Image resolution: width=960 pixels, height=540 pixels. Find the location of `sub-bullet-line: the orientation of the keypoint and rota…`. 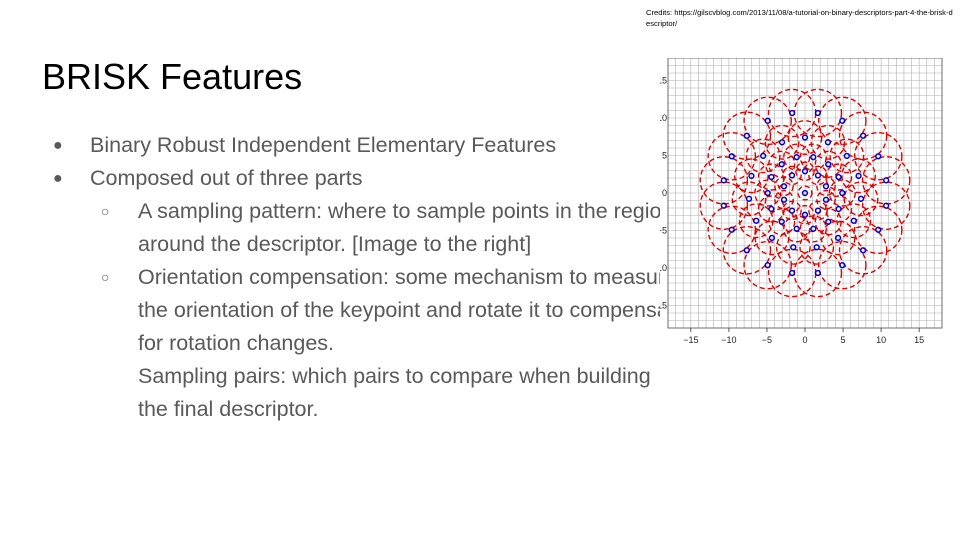

sub-bullet-line: the orientation of the keypoint and rota… is located at coordinates (412, 310).